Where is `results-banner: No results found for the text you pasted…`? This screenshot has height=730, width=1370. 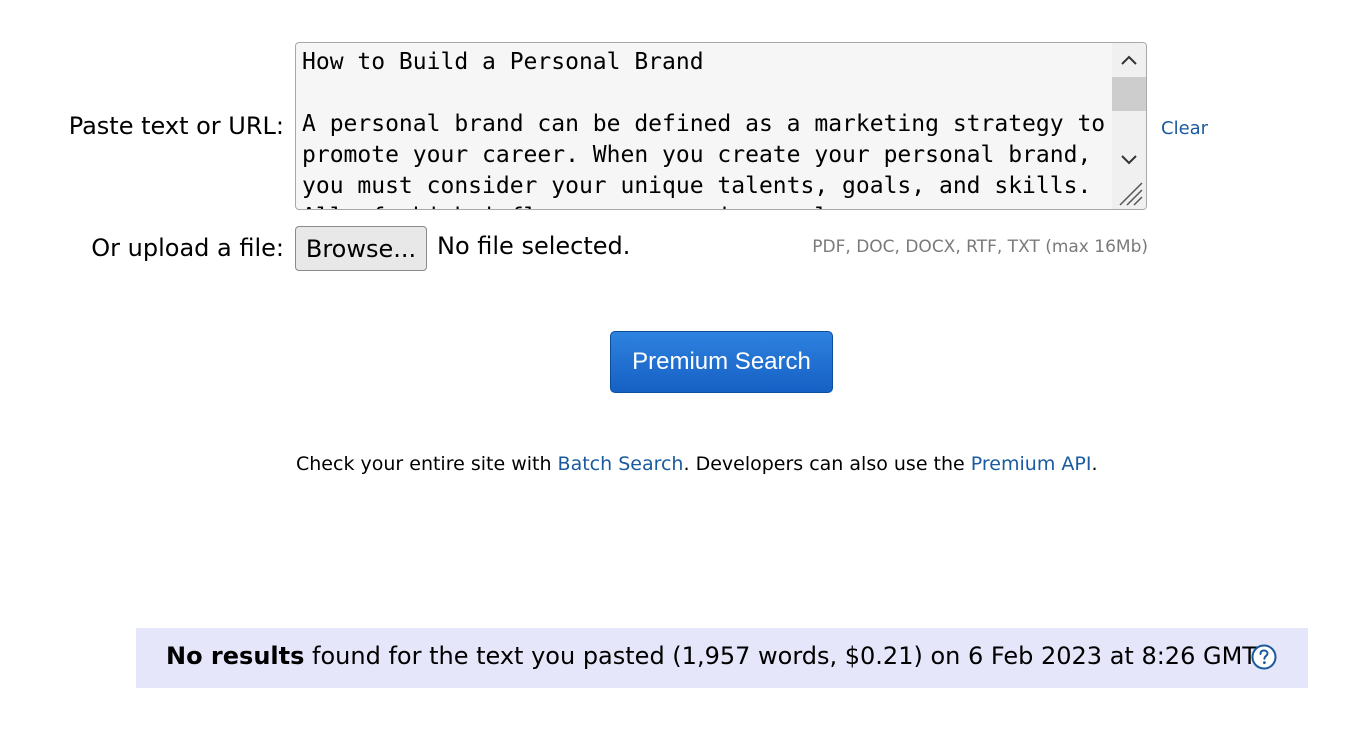 results-banner: No results found for the text you pasted… is located at coordinates (722, 658).